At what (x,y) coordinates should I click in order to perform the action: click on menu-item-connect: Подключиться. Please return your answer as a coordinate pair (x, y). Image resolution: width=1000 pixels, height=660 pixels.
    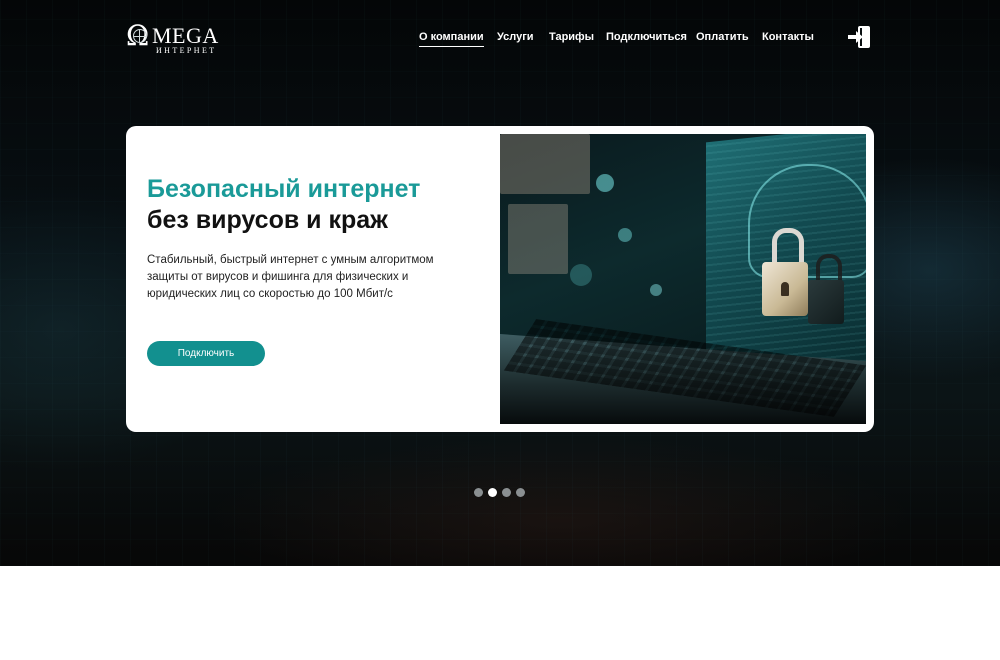
    Looking at the image, I should click on (646, 38).